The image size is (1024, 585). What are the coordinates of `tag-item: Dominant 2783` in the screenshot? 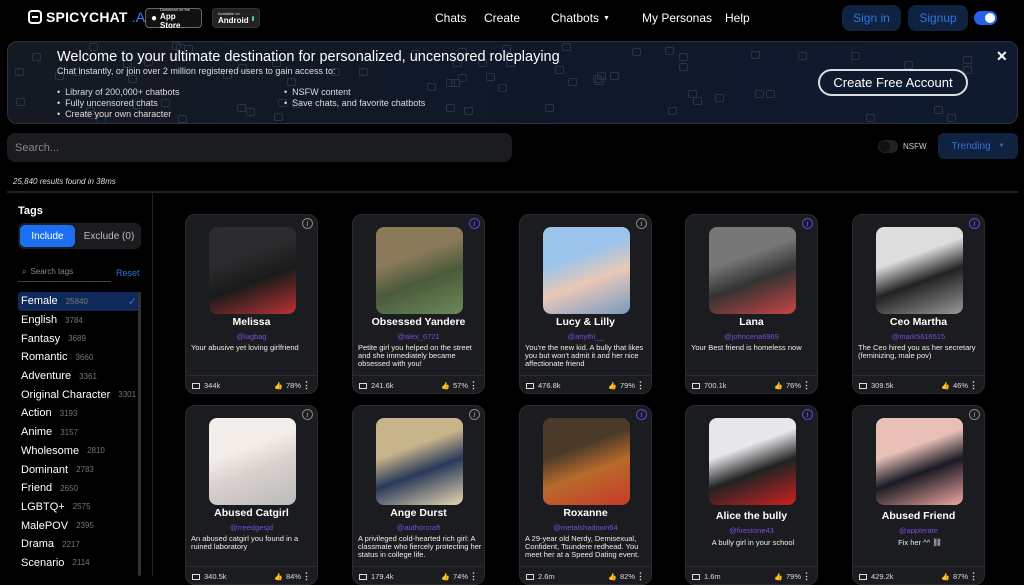 It's located at (79, 469).